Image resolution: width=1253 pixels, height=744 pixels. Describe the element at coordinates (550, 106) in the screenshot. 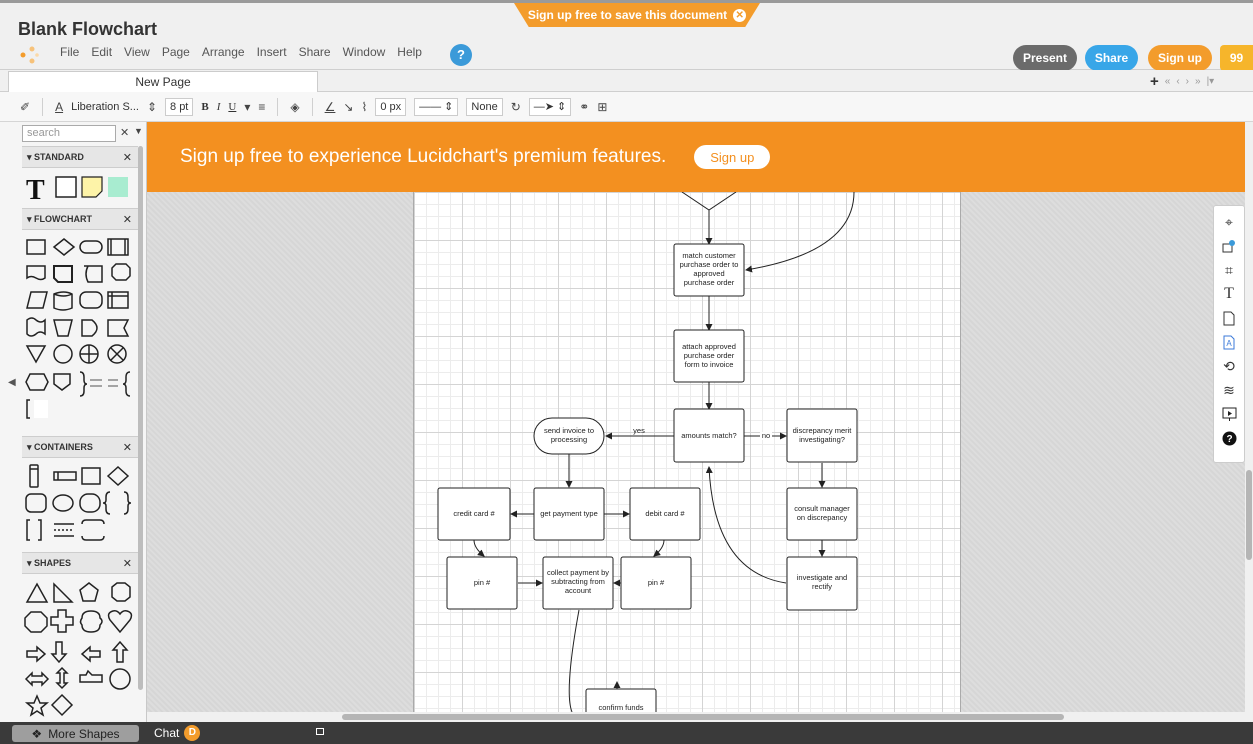

I see `arrow-style-select: —➤ ⇕` at that location.